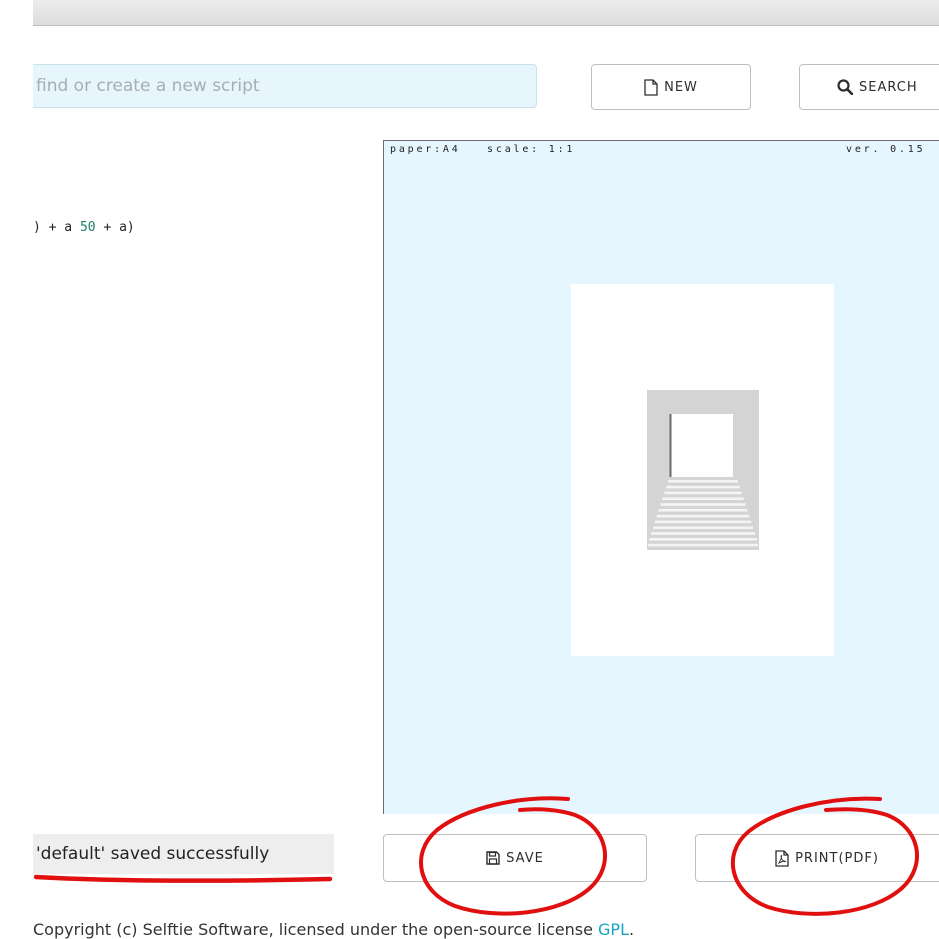  Describe the element at coordinates (87, 227) in the screenshot. I see `code-number: 50` at that location.